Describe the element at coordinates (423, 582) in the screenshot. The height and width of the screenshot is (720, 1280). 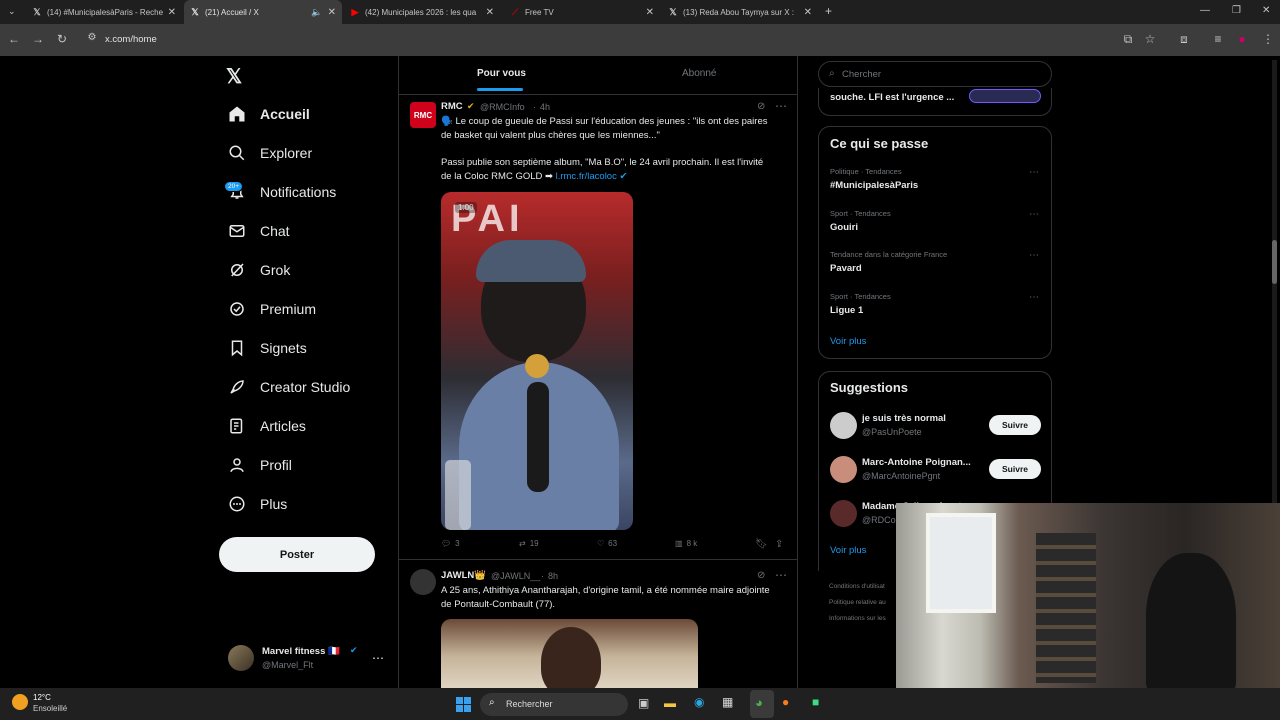
I see `avatar` at that location.